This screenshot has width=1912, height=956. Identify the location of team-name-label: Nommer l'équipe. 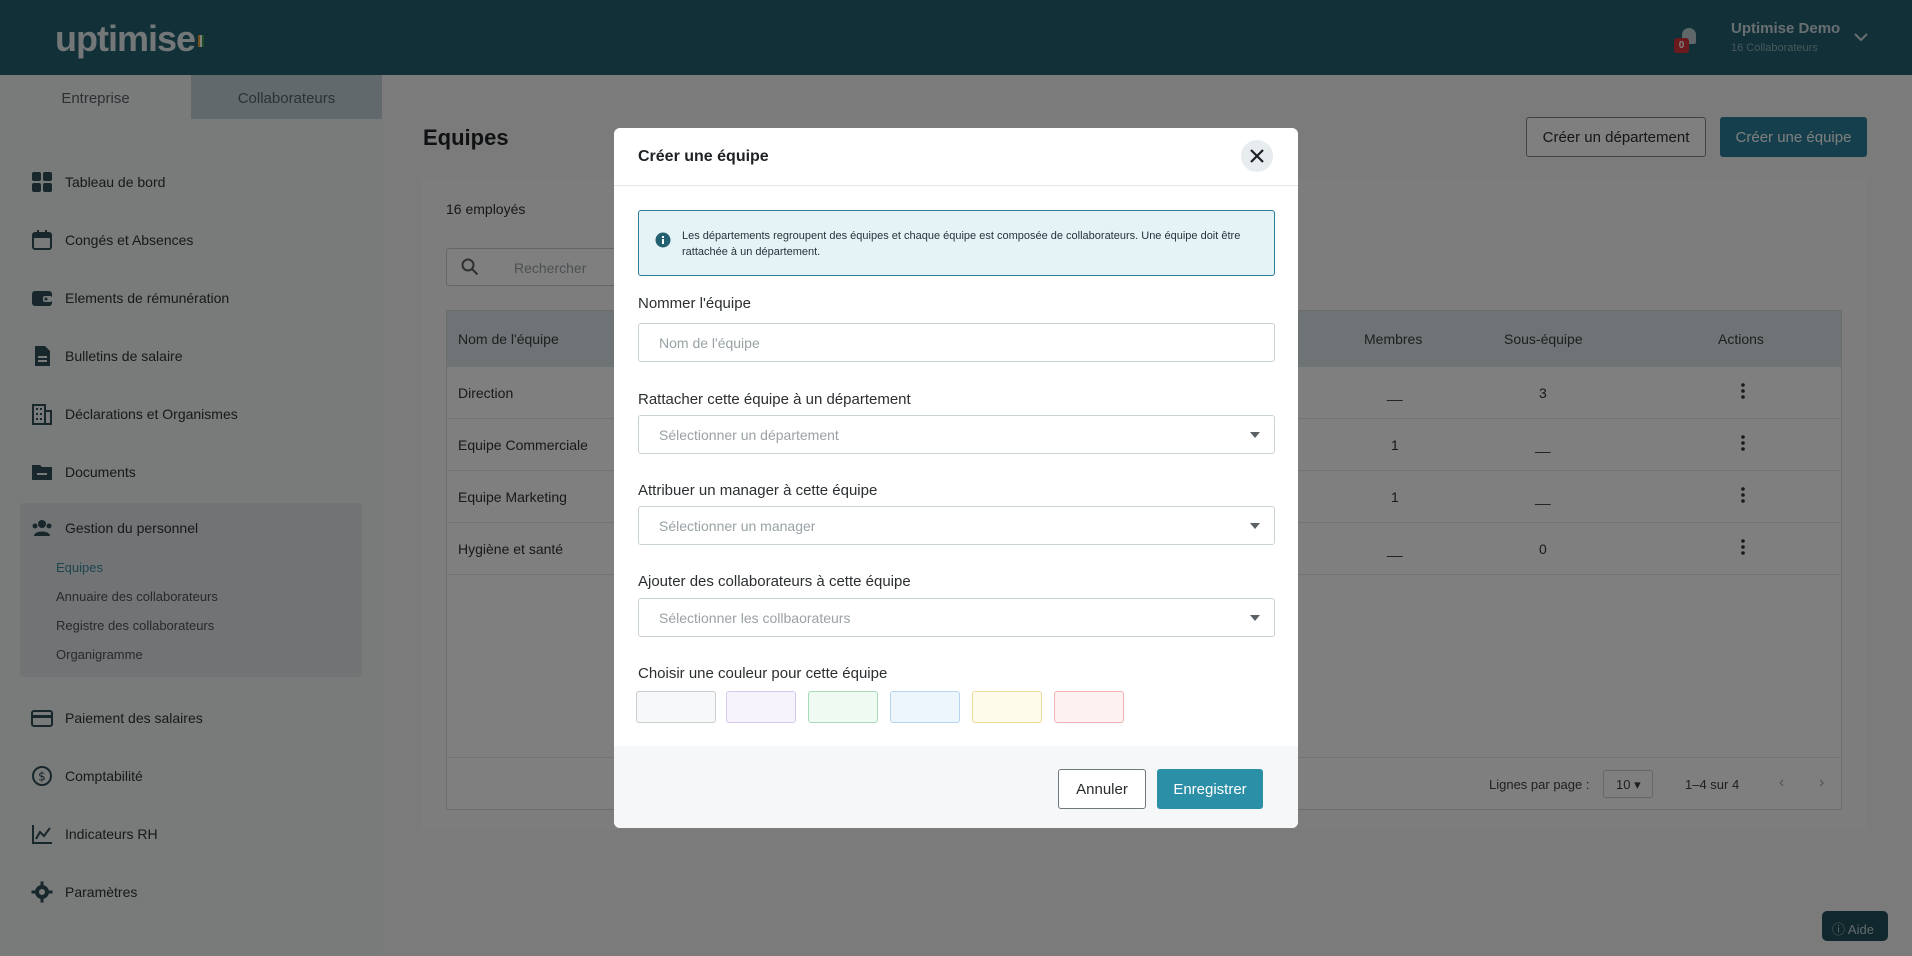
(694, 303).